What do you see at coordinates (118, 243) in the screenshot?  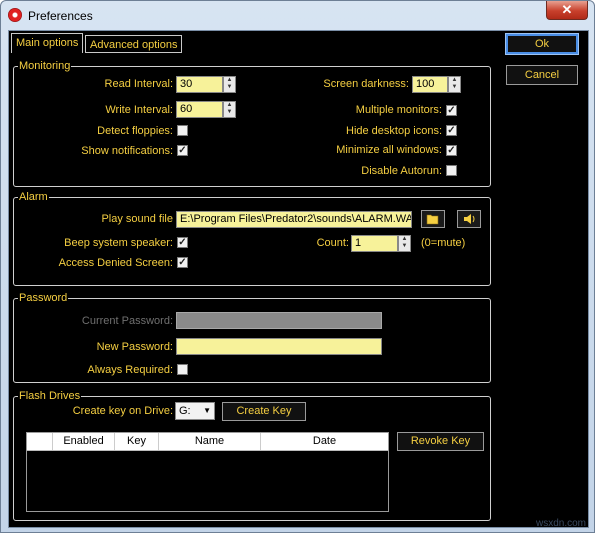 I see `beep-speaker-label: Beep system speaker:` at bounding box center [118, 243].